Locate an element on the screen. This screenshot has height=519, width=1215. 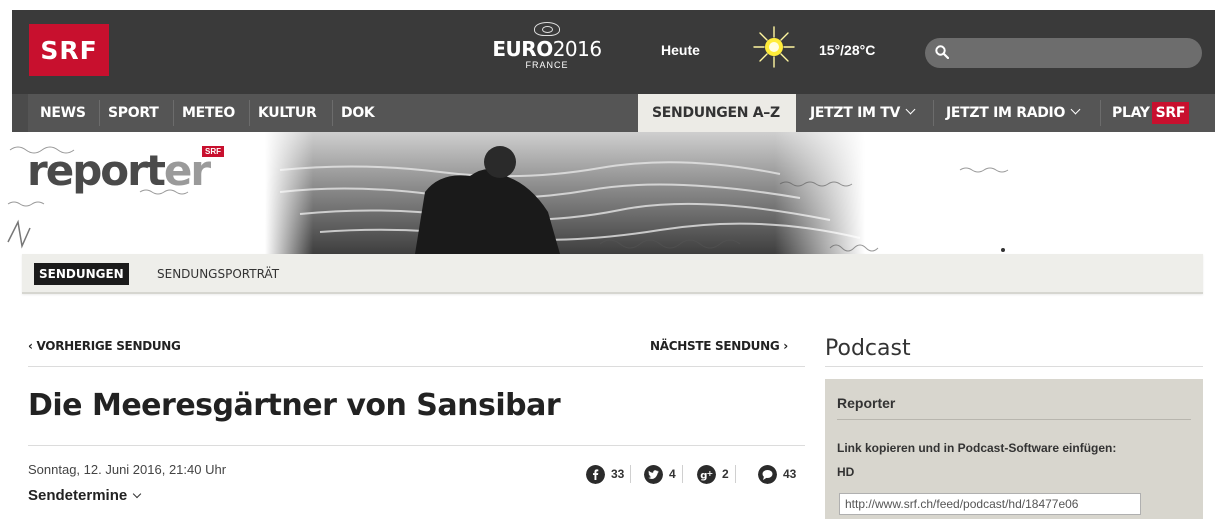
nav-item-kultur: KULTUR is located at coordinates (287, 113).